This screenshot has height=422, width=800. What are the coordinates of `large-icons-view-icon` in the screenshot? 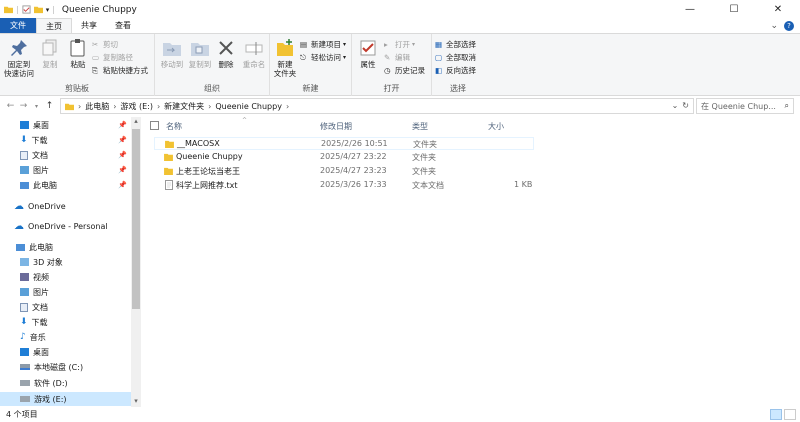 It's located at (790, 414).